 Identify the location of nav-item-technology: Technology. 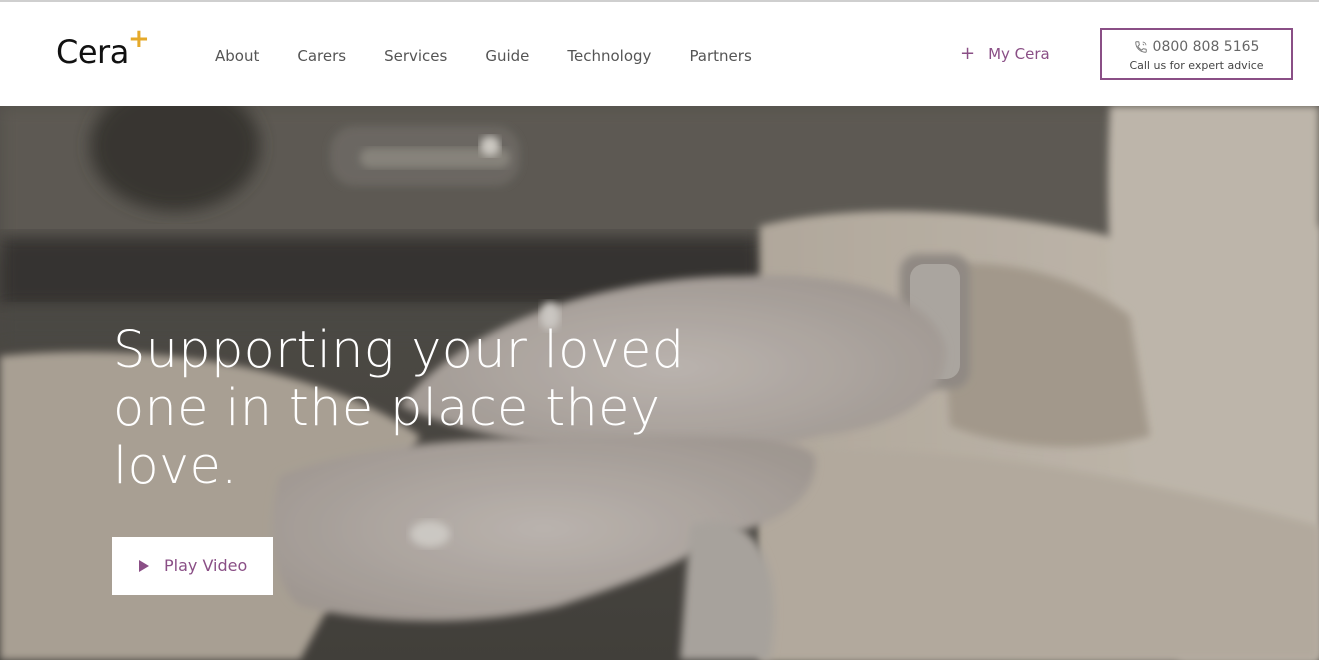
(609, 56).